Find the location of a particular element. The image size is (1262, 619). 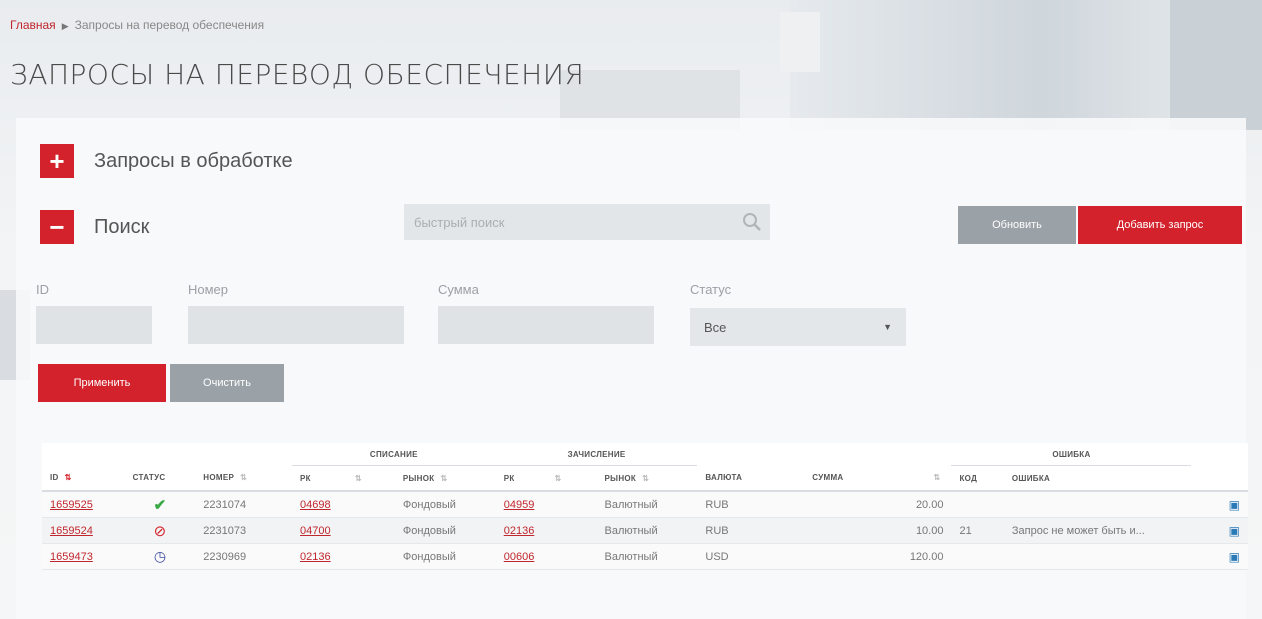

group-credit: ЗАЧИСЛЕНИЕ is located at coordinates (596, 454).